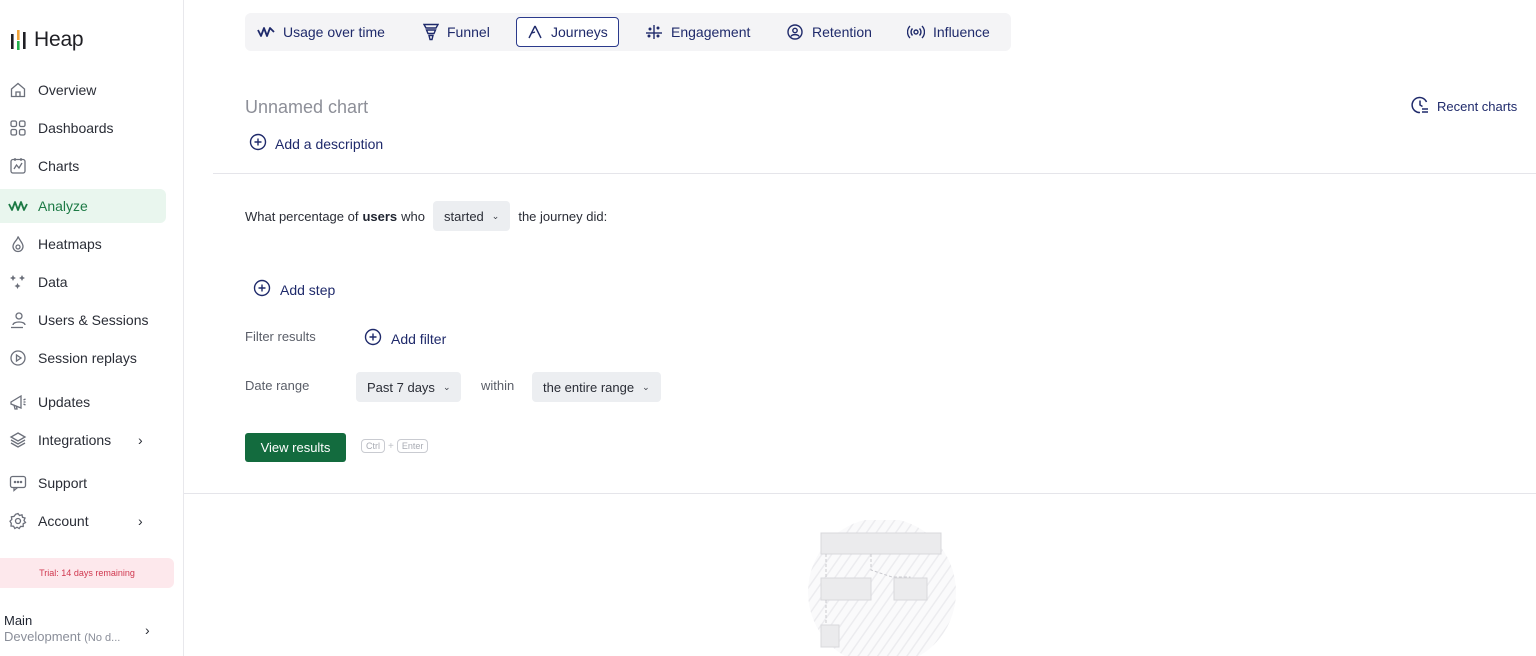 This screenshot has width=1536, height=656. What do you see at coordinates (412, 446) in the screenshot?
I see `shortcut-key-enter: Enter` at bounding box center [412, 446].